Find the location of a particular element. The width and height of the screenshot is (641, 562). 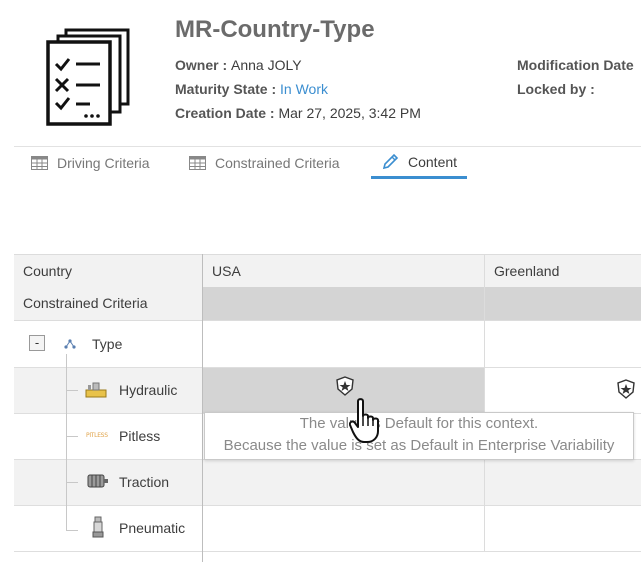

owner-value: Anna JOLY is located at coordinates (266, 65).